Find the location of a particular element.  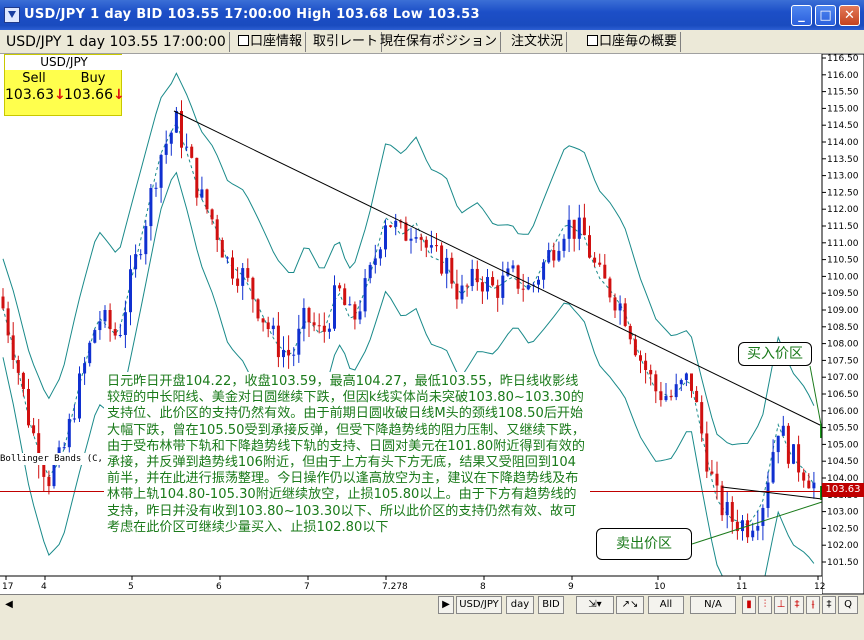

minimize-button: _ is located at coordinates (801, 15).